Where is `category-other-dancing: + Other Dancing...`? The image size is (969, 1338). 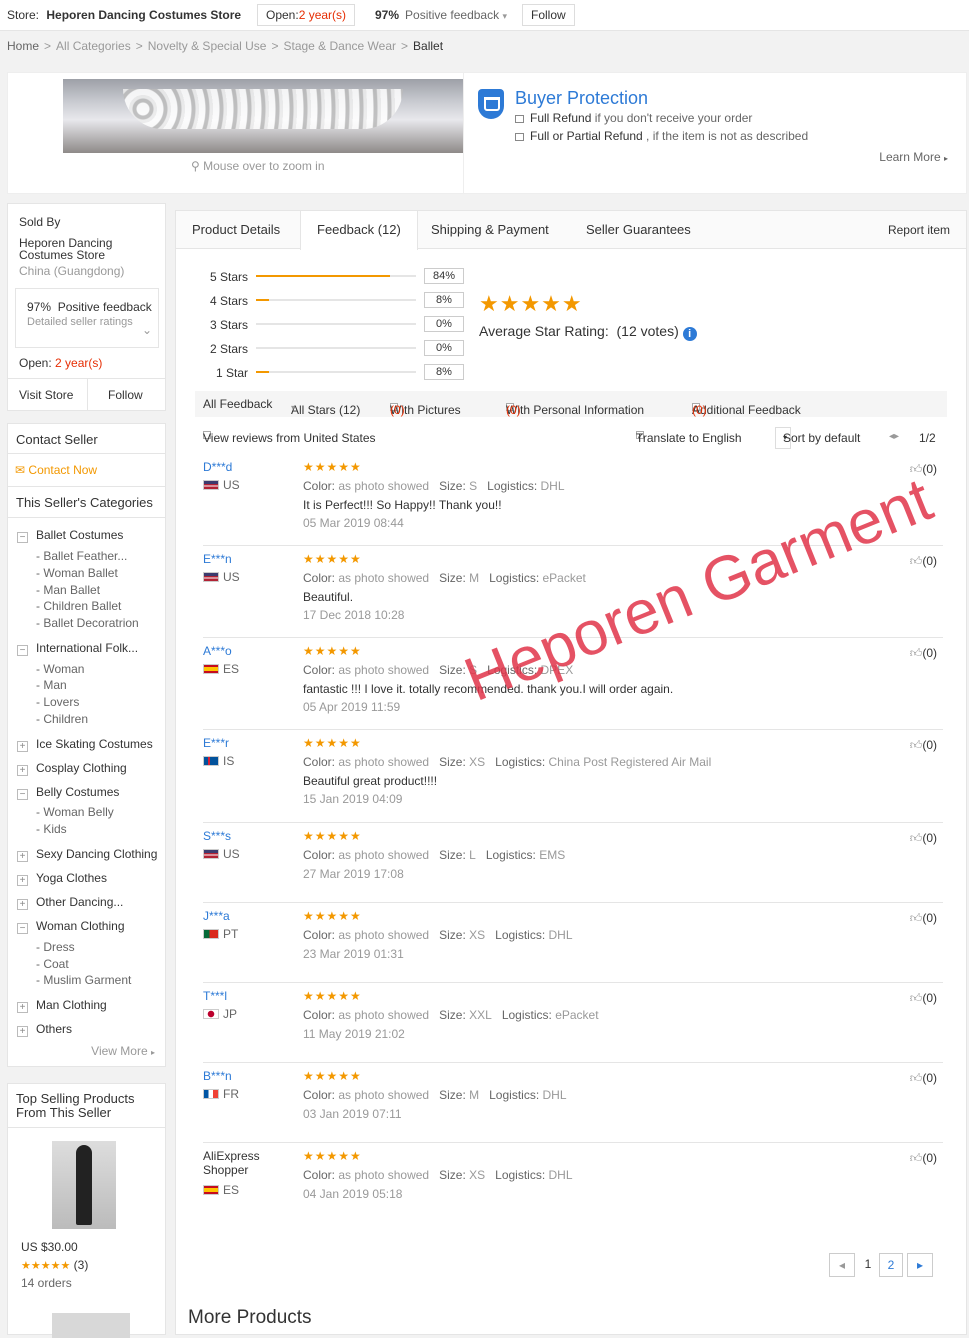
category-other-dancing: + Other Dancing... is located at coordinates (70, 902).